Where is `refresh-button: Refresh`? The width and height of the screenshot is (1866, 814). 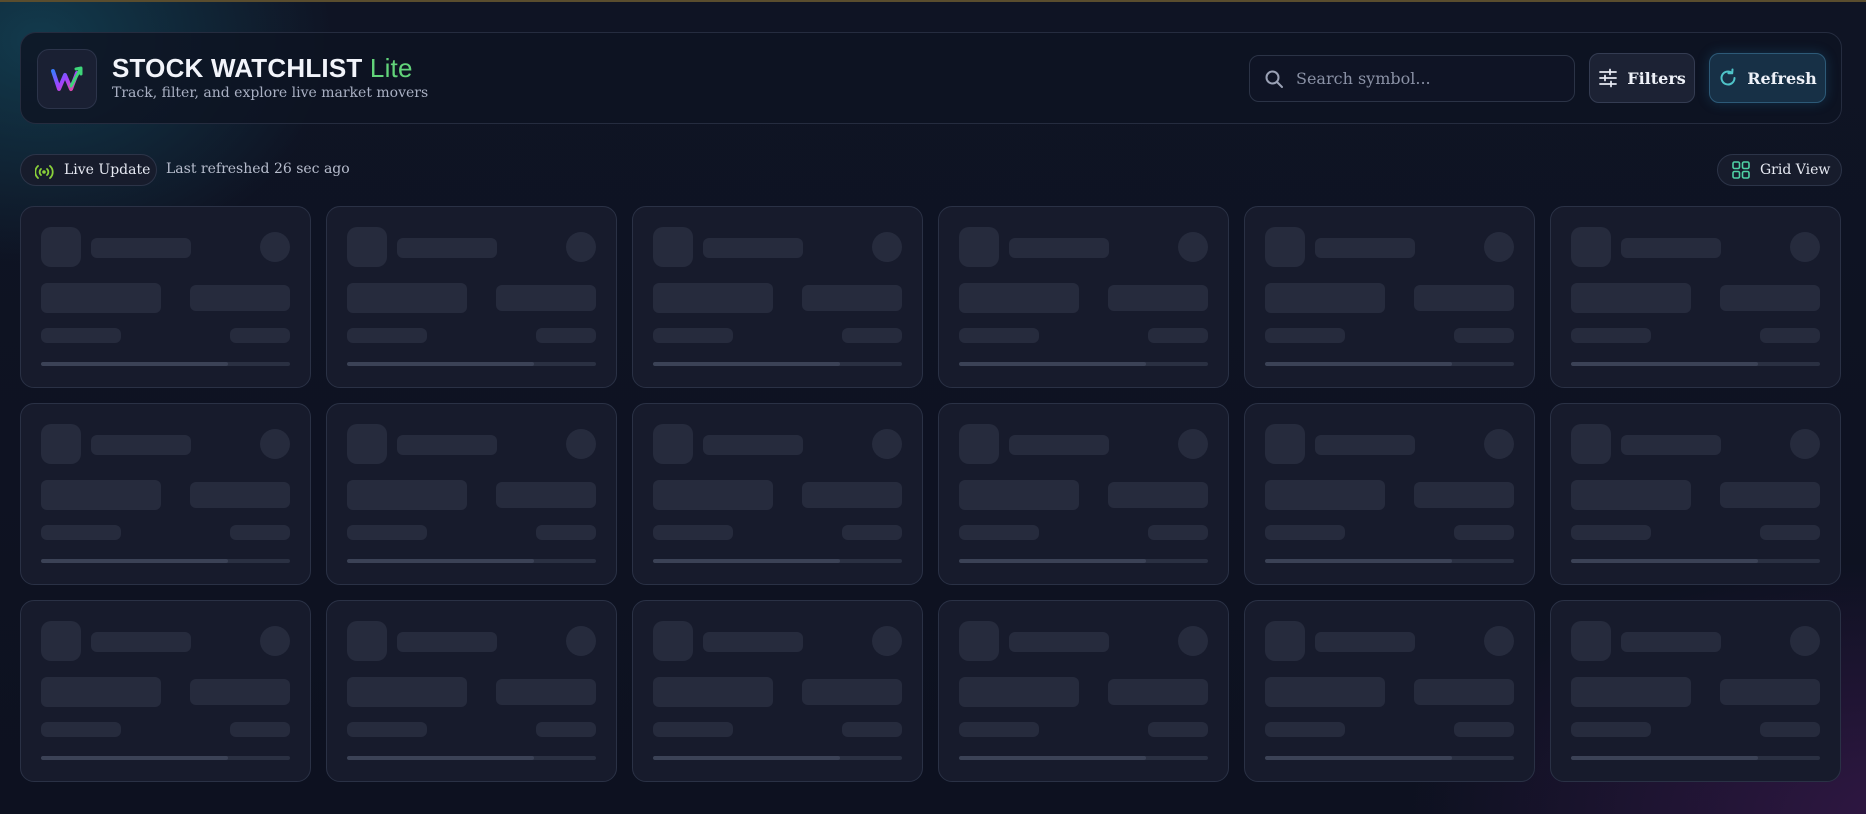
refresh-button: Refresh is located at coordinates (1767, 78).